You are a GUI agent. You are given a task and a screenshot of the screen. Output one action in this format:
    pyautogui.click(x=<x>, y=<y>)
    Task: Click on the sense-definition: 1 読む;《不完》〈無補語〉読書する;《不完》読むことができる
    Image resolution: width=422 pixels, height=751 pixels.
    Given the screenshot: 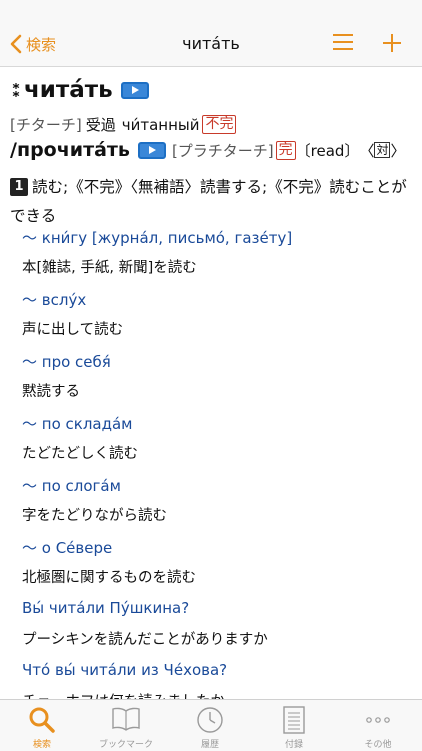 What is the action you would take?
    pyautogui.click(x=212, y=202)
    